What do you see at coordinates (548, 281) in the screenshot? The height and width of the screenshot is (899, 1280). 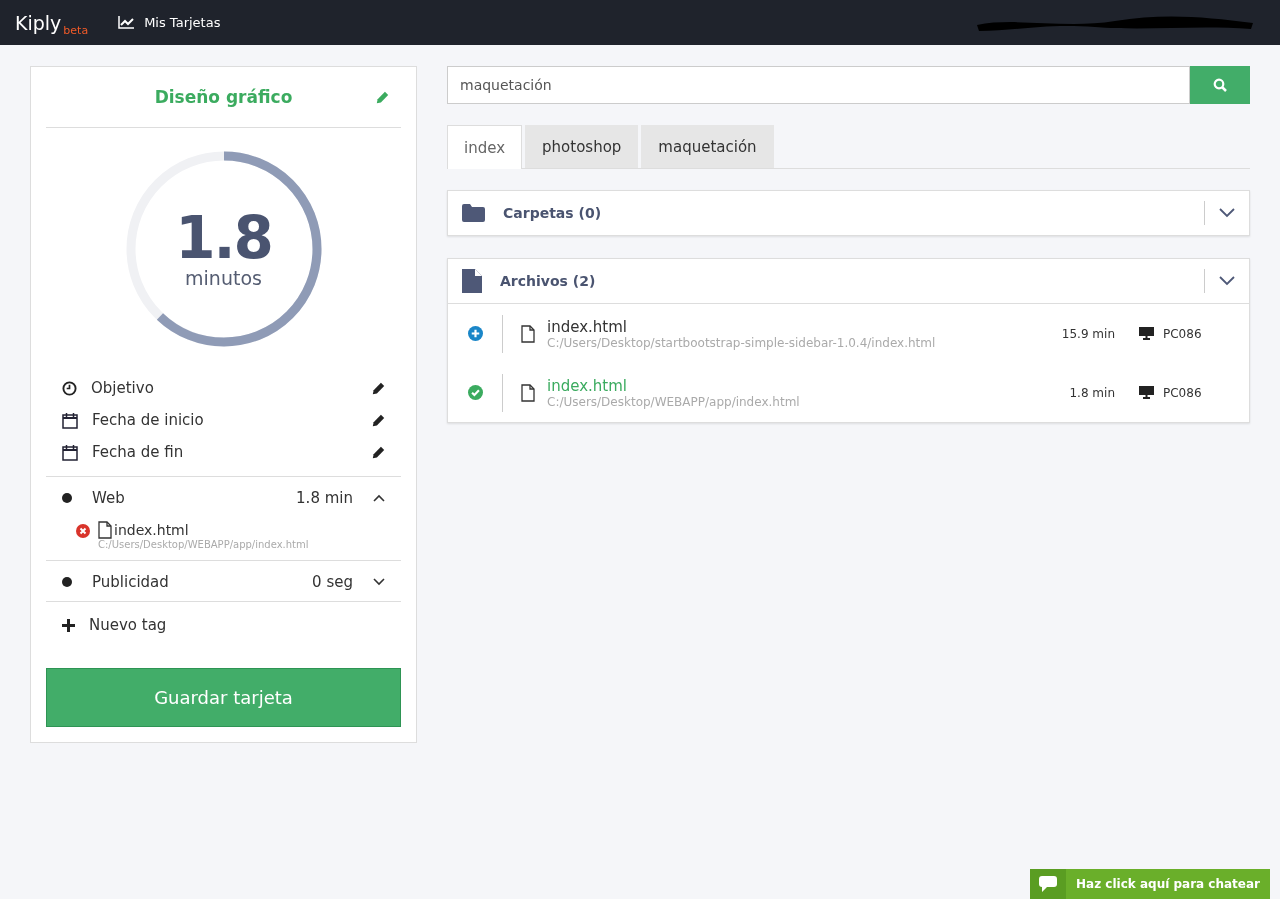 I see `section-title: Archivos (2)` at bounding box center [548, 281].